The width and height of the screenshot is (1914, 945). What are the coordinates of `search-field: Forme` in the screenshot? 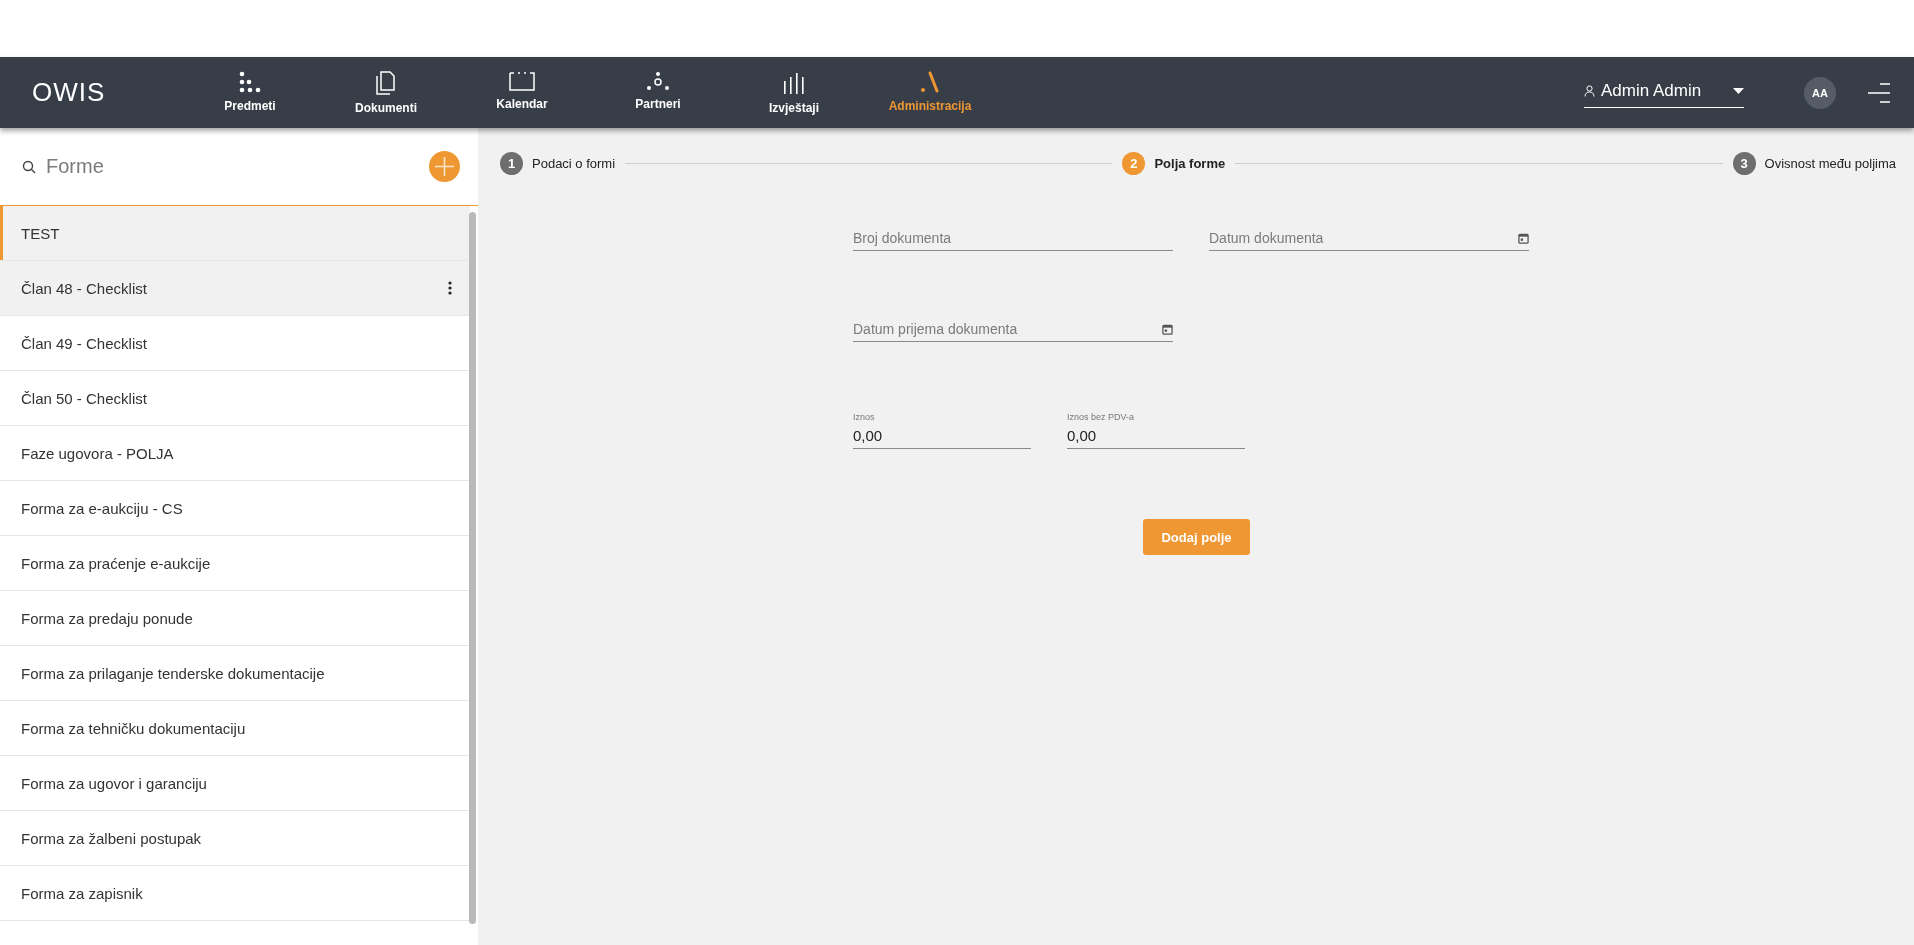 It's located at (232, 166).